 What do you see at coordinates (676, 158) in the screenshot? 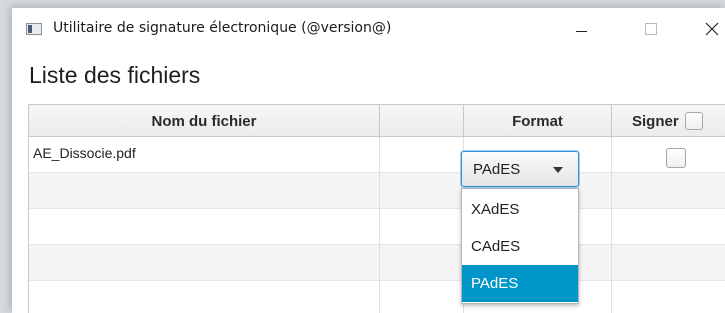
I see `sign-checkbox` at bounding box center [676, 158].